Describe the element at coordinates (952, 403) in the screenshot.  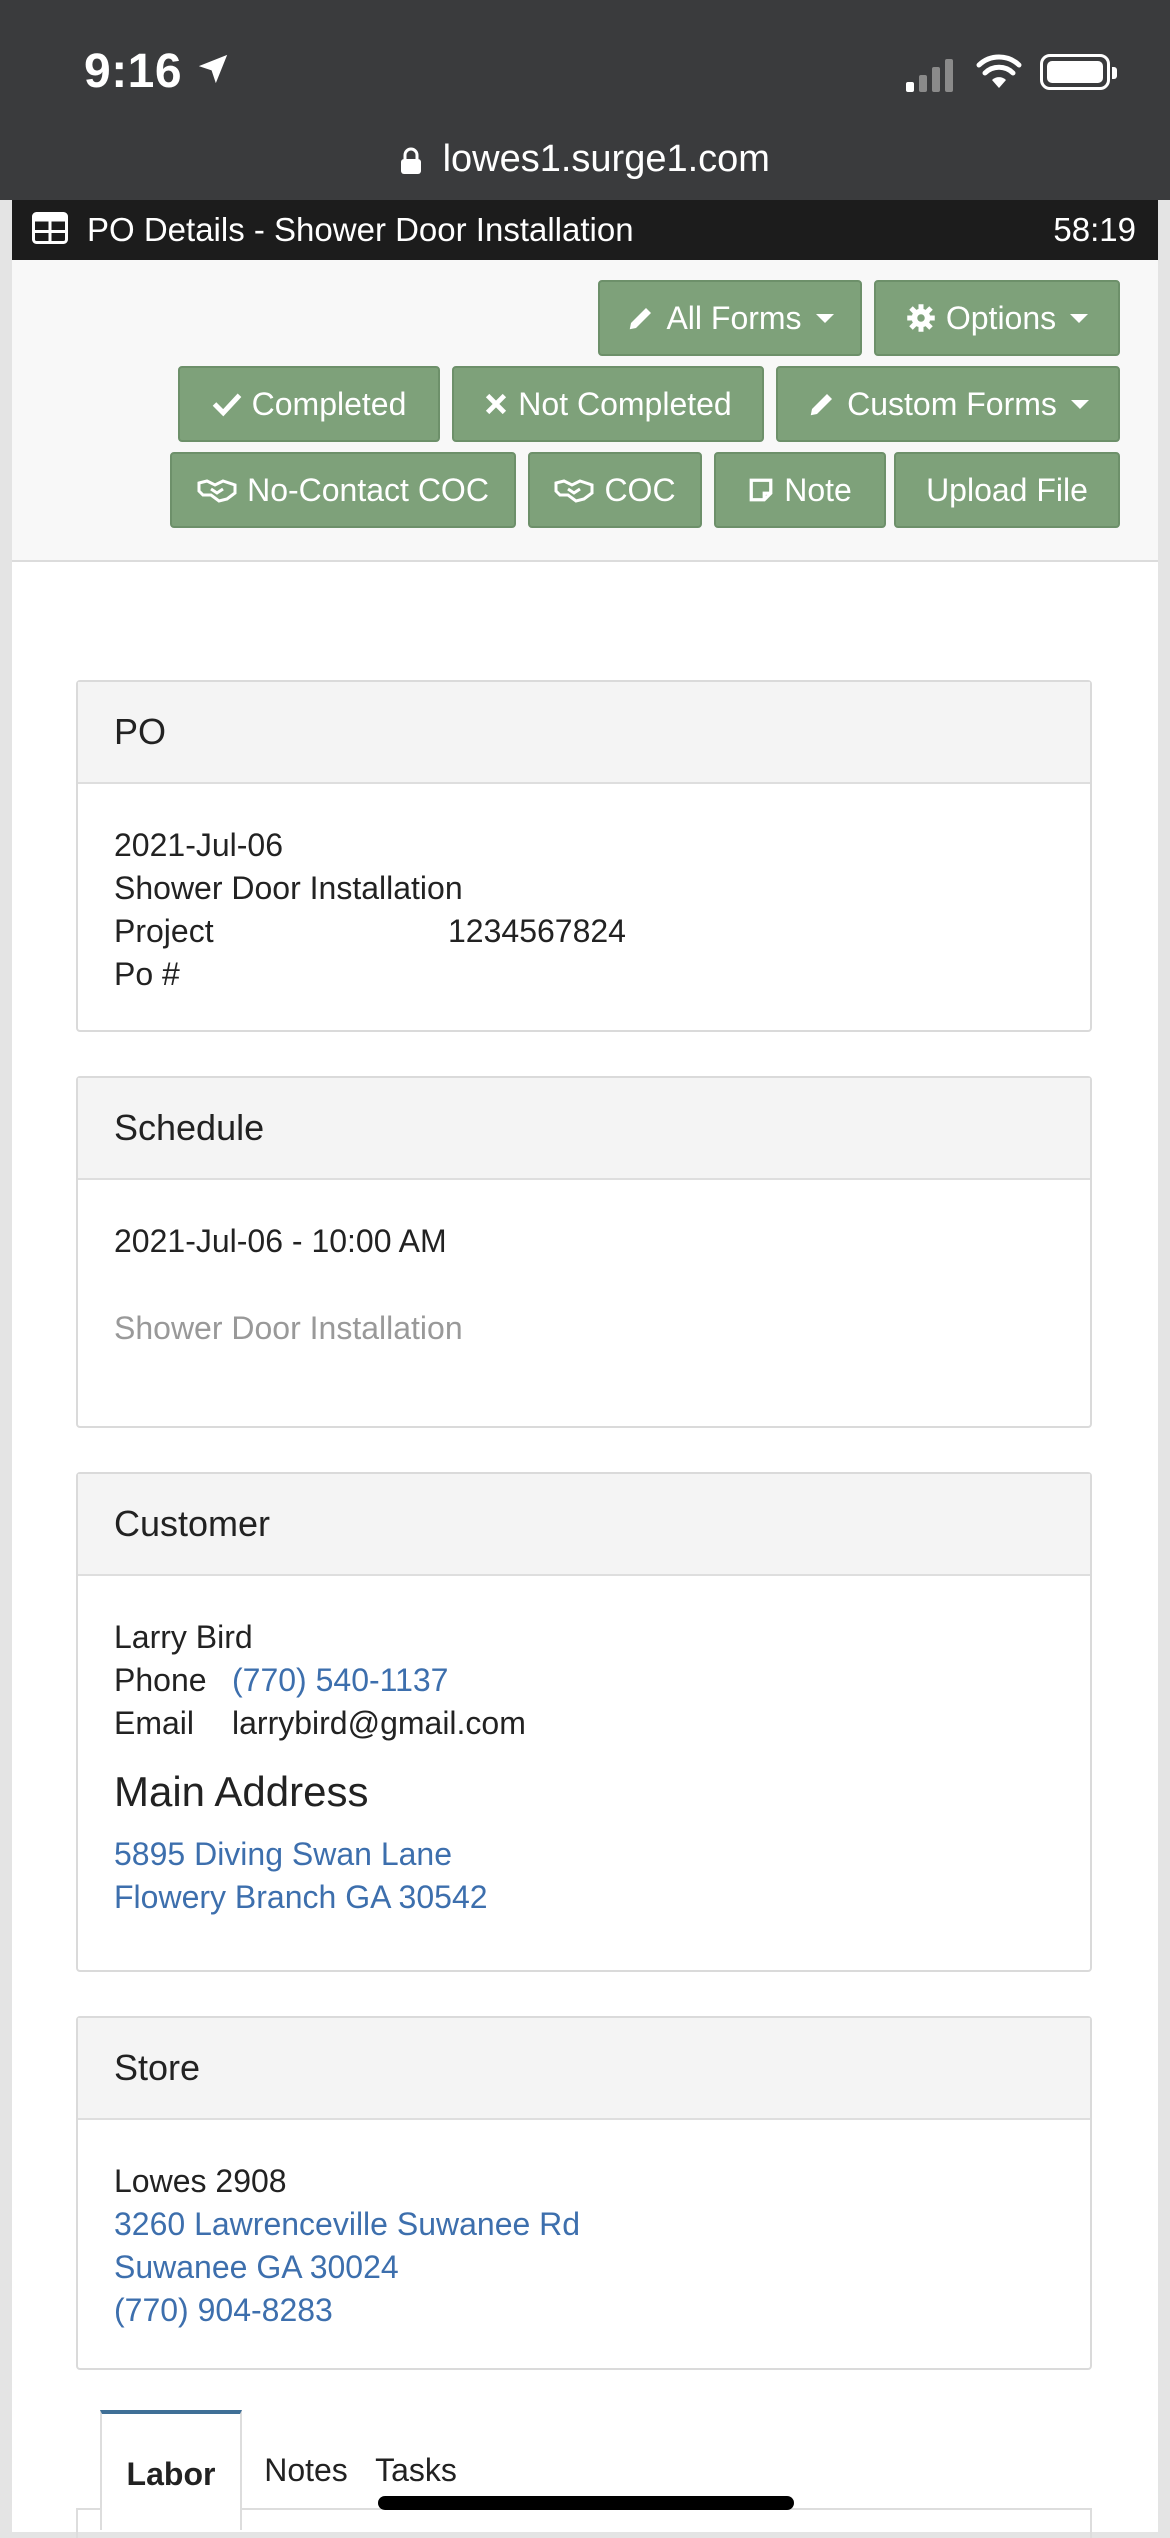
I see `custom-forms-label: Custom Forms` at that location.